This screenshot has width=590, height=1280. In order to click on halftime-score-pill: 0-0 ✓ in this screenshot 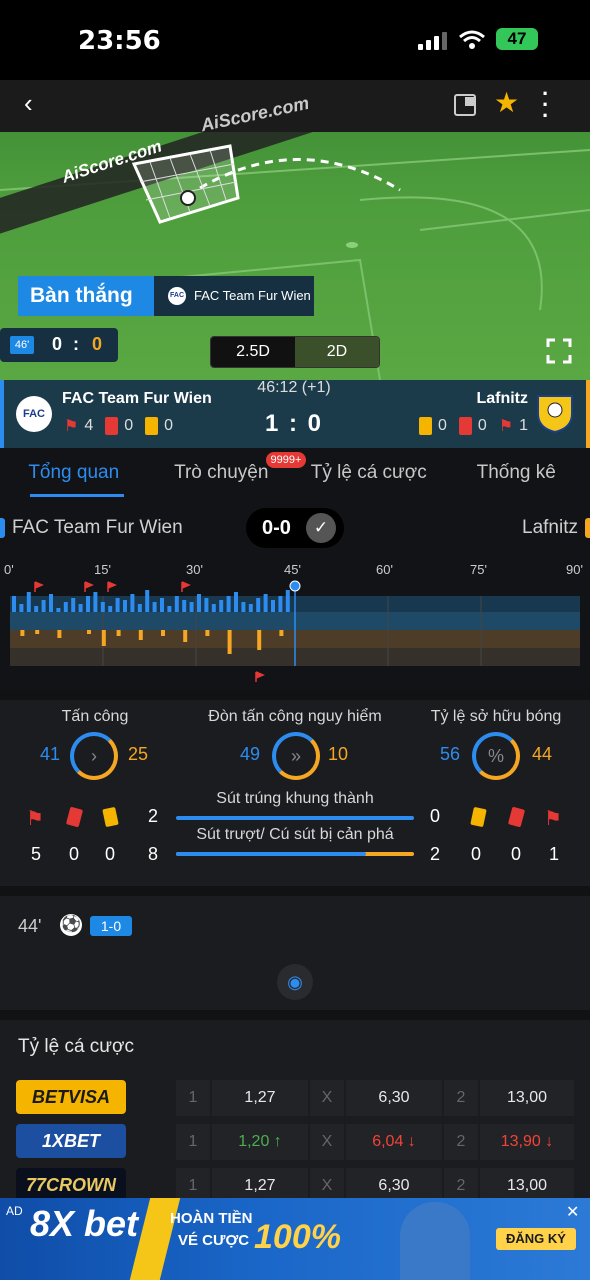, I will do `click(295, 528)`.